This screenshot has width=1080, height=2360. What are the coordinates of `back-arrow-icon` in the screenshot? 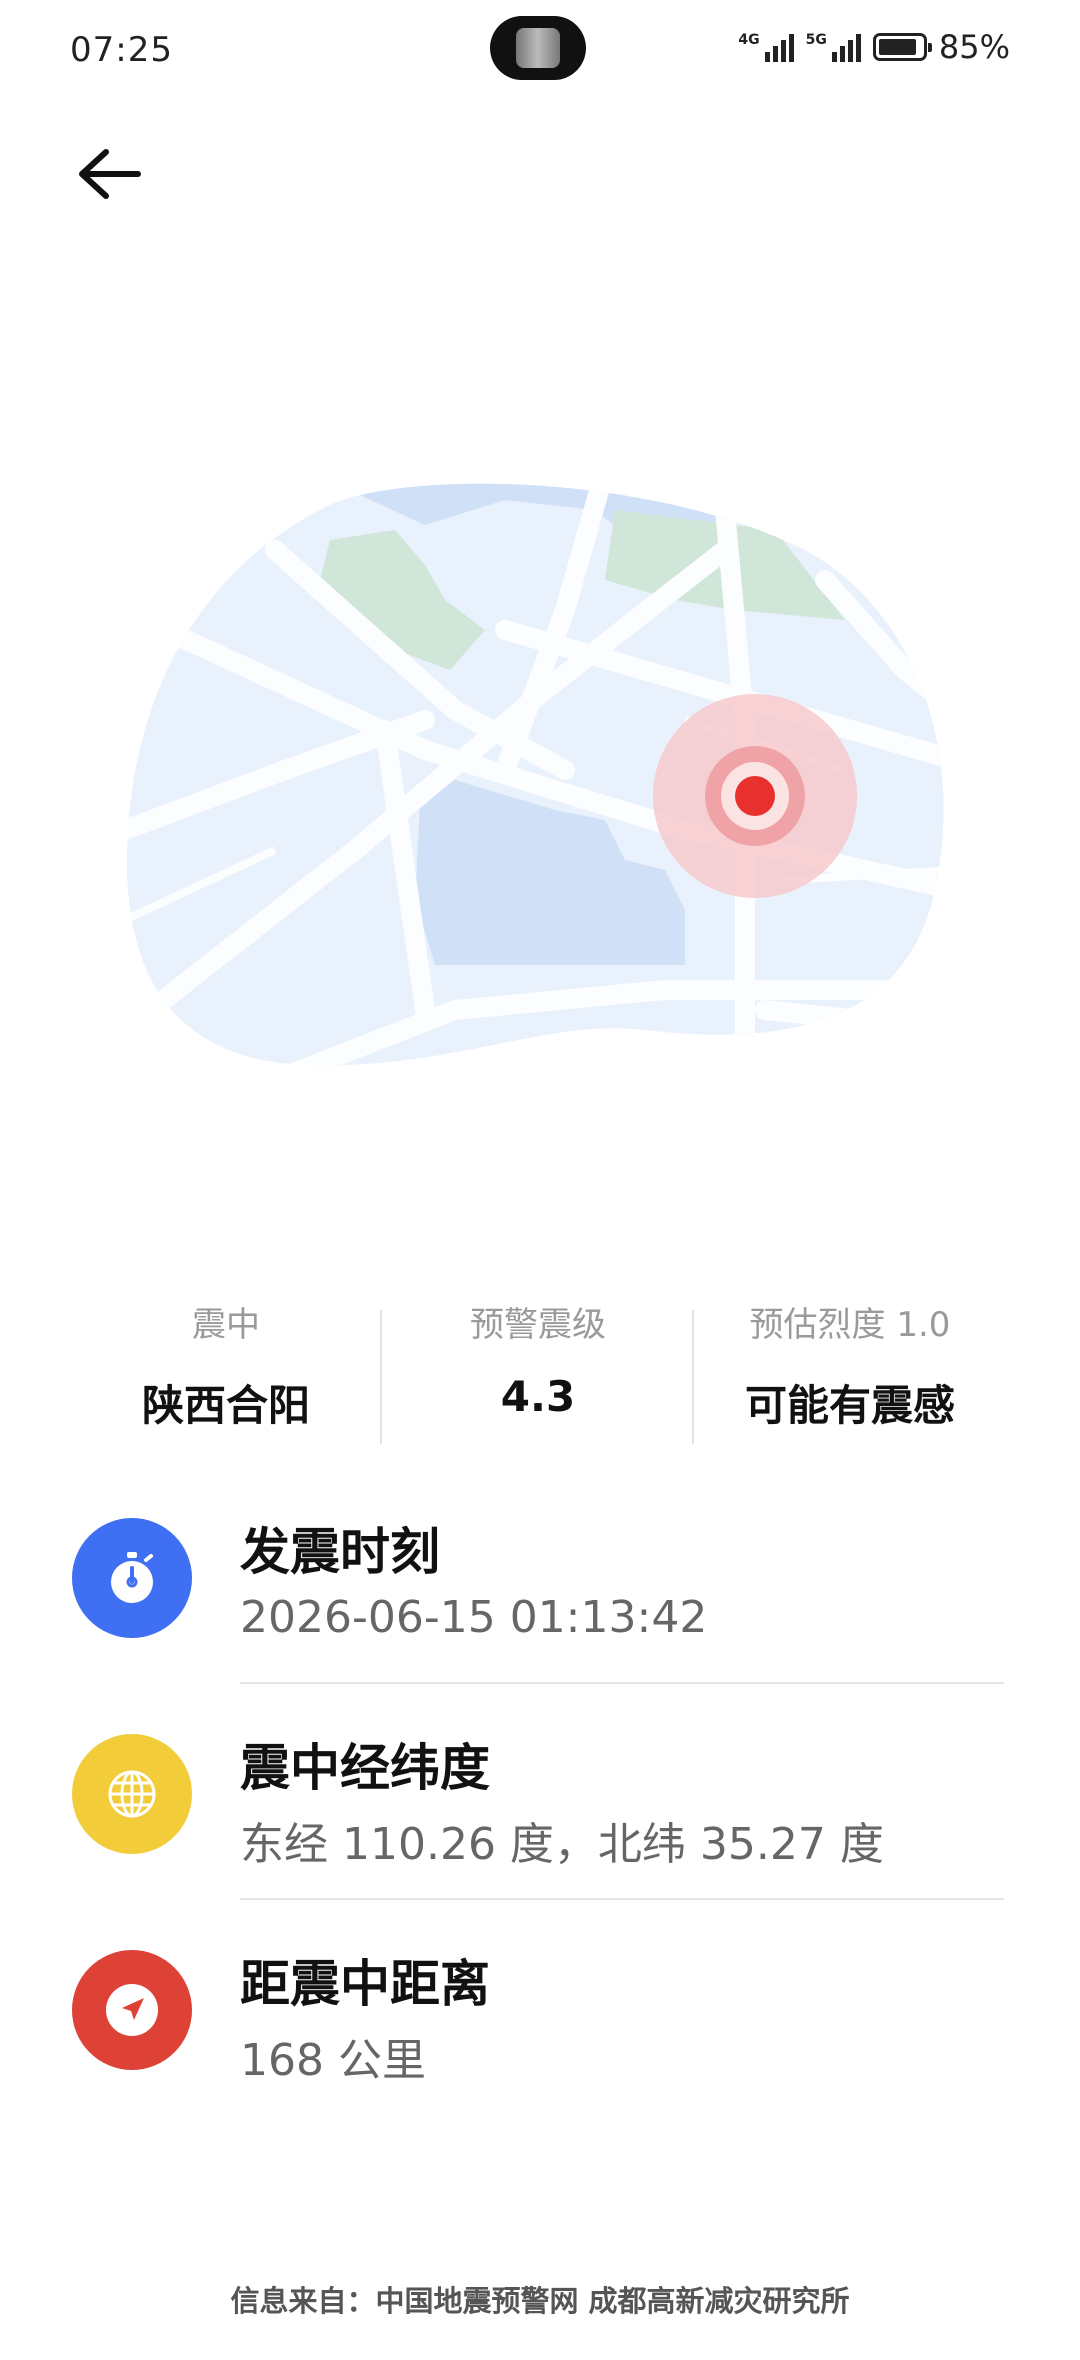 It's located at (110, 174).